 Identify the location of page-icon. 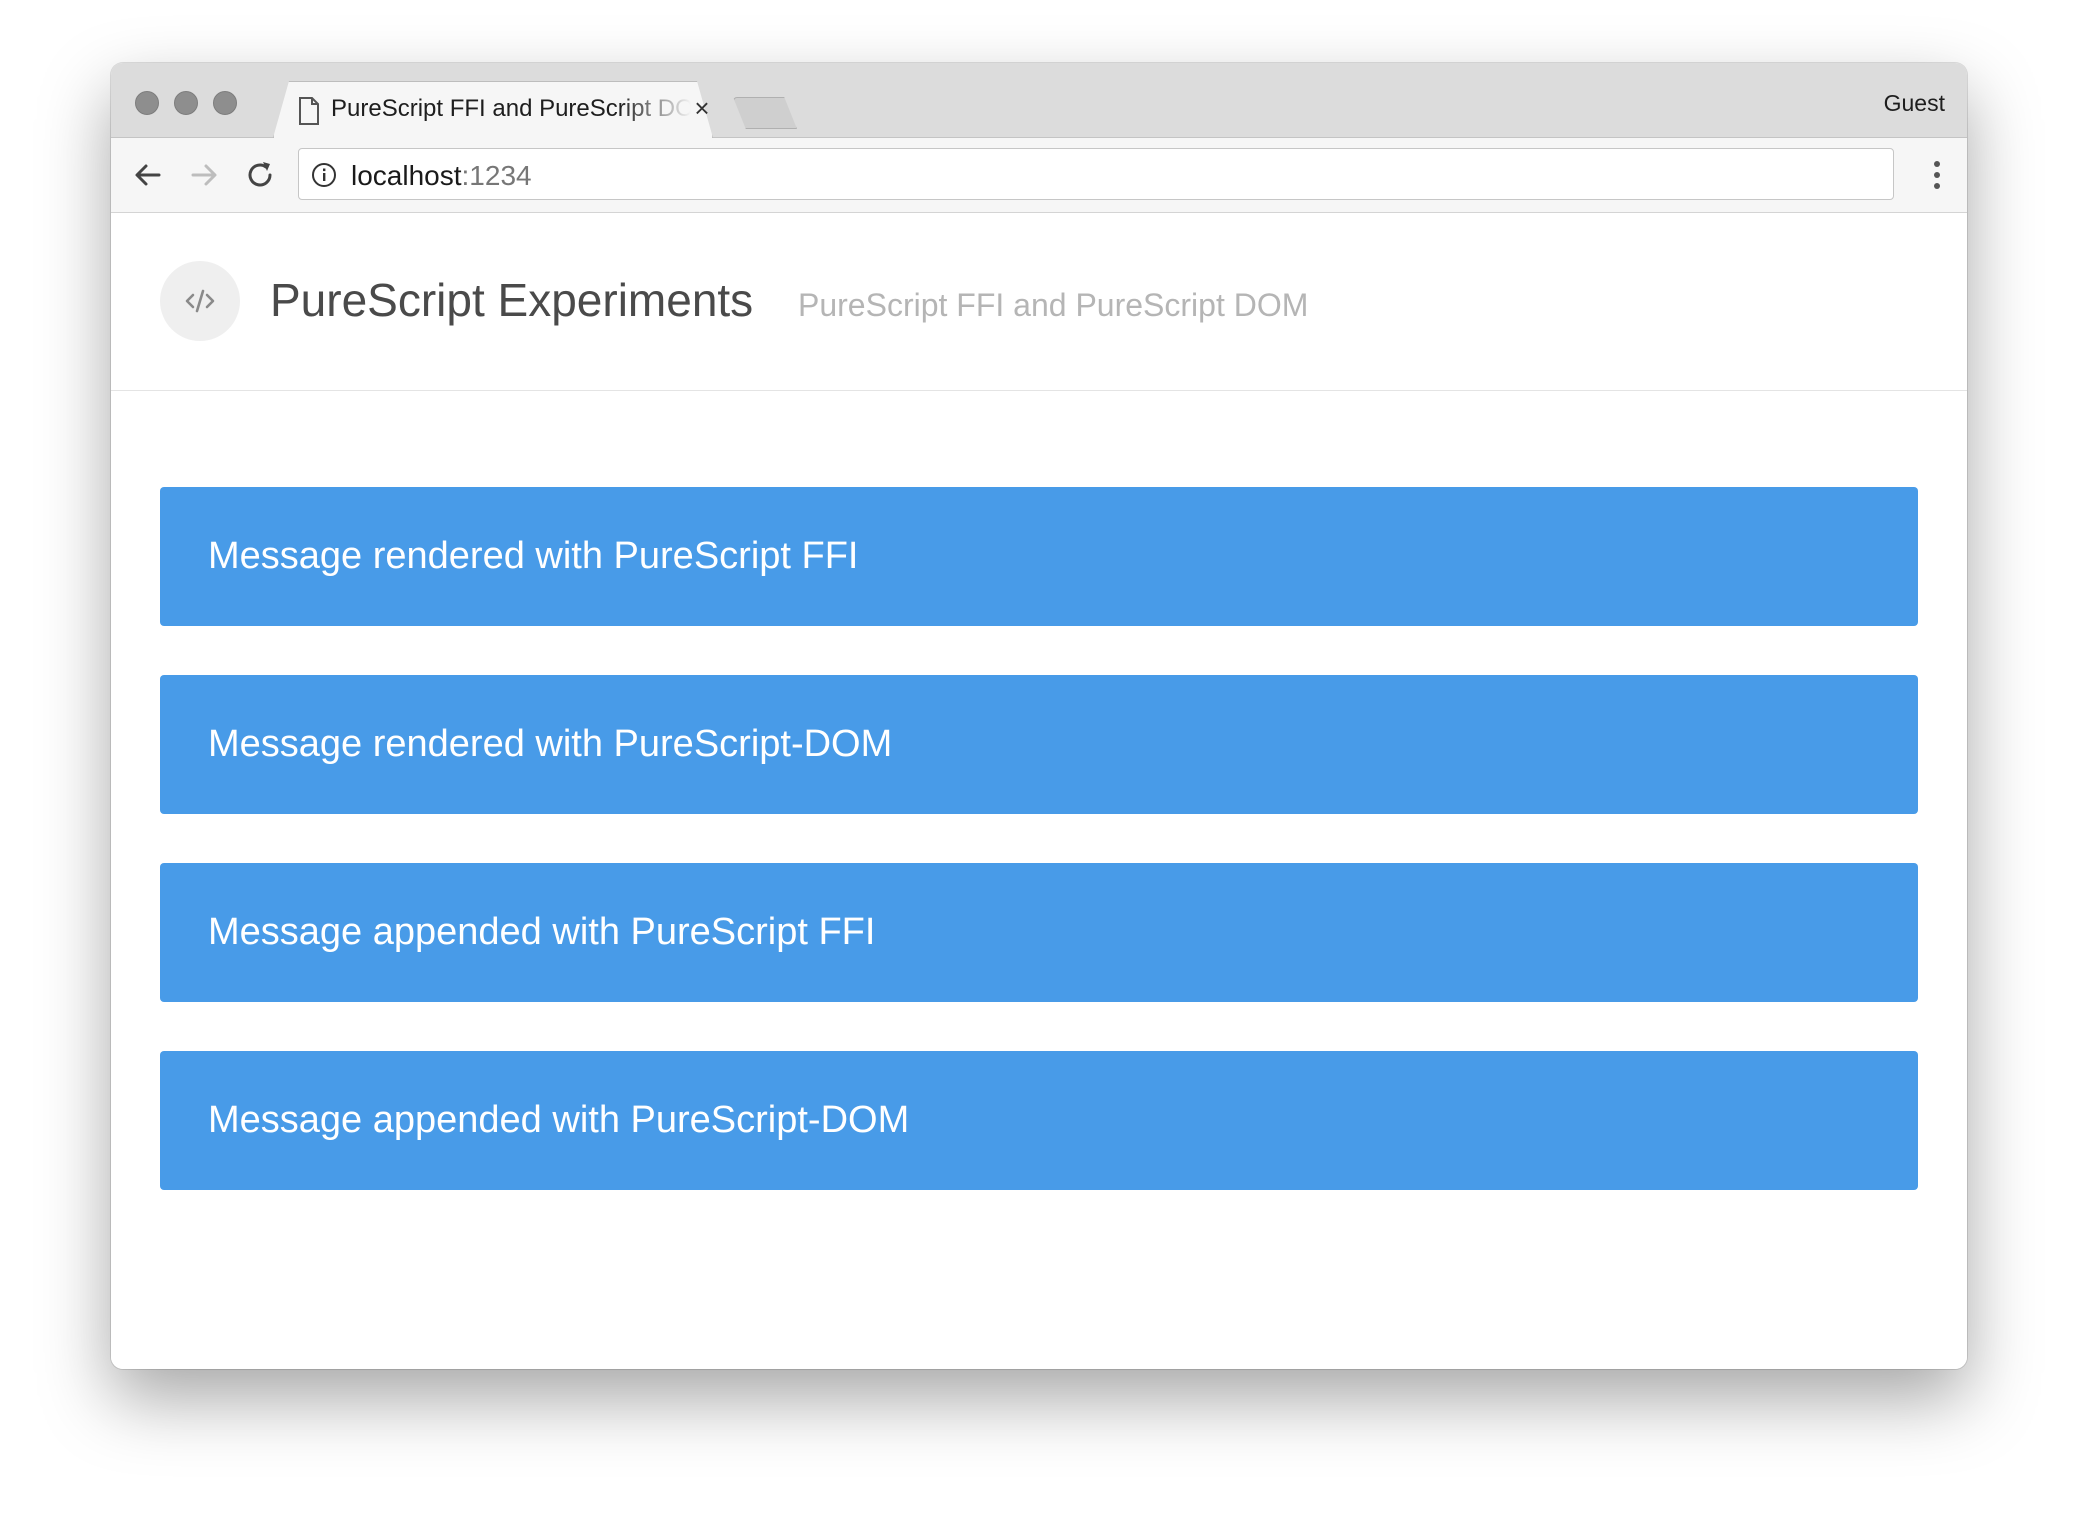
(309, 111).